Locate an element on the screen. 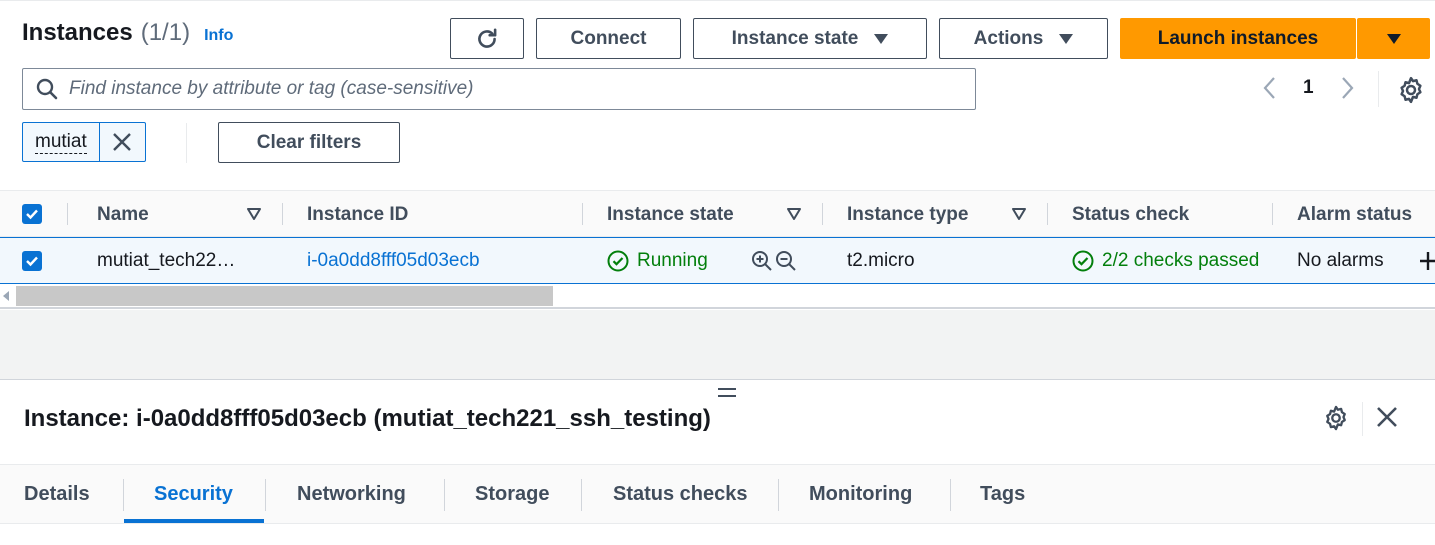  filter-token: mutiat is located at coordinates (84, 142).